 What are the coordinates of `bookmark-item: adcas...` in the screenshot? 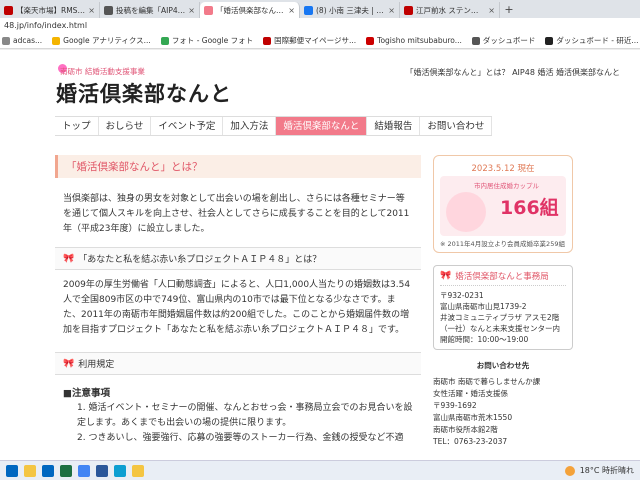 It's located at (22, 40).